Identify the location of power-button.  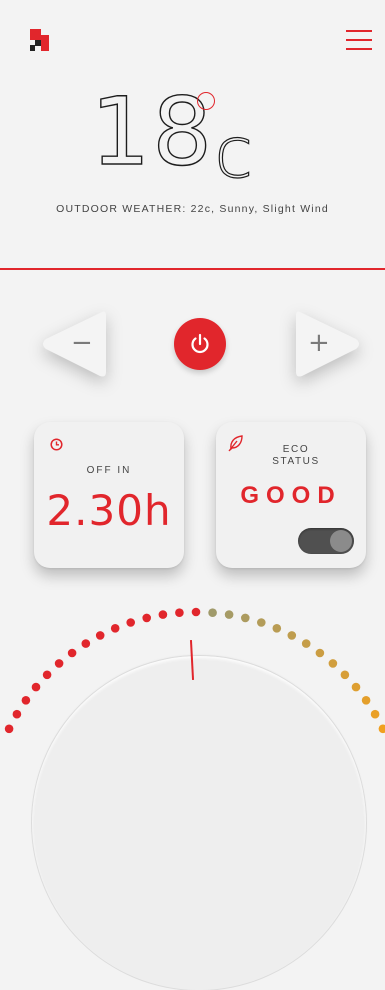
(200, 344).